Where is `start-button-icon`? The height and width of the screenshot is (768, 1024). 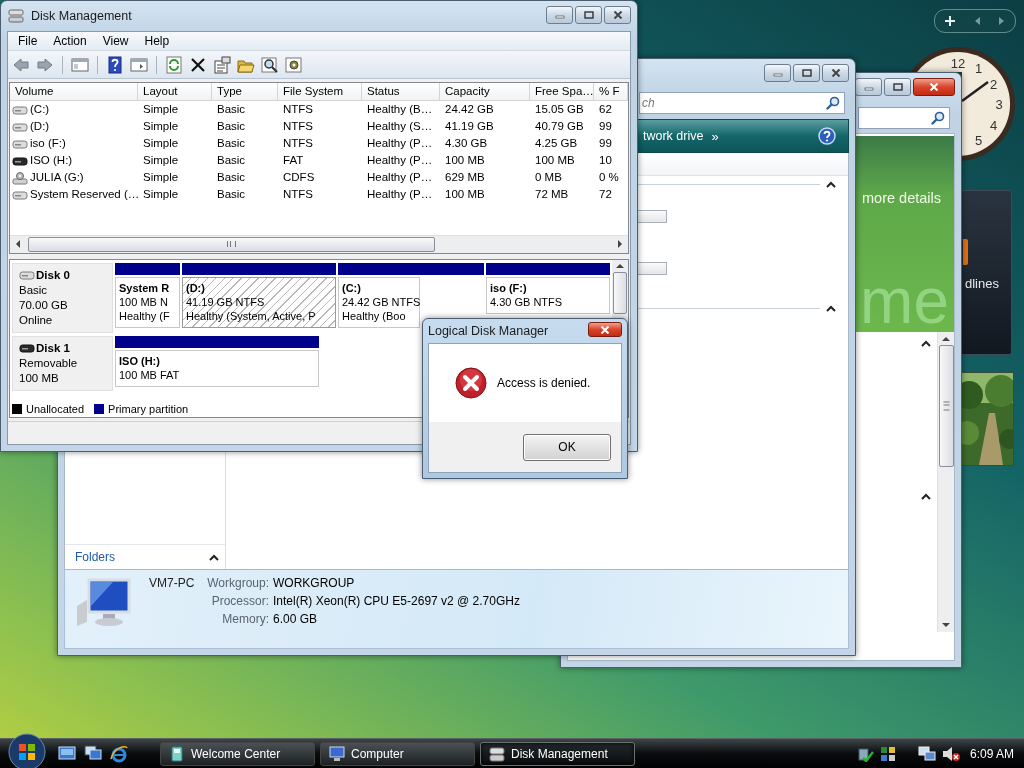
start-button-icon is located at coordinates (27, 750).